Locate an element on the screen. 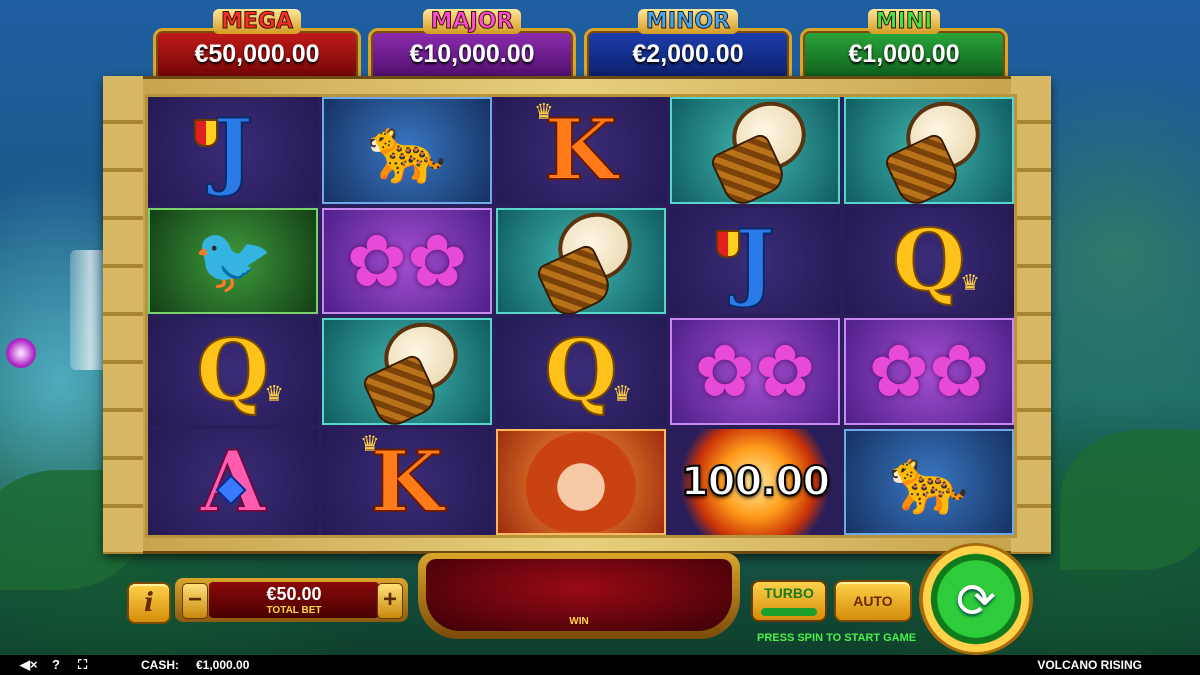  leaf-right is located at coordinates (1130, 500).